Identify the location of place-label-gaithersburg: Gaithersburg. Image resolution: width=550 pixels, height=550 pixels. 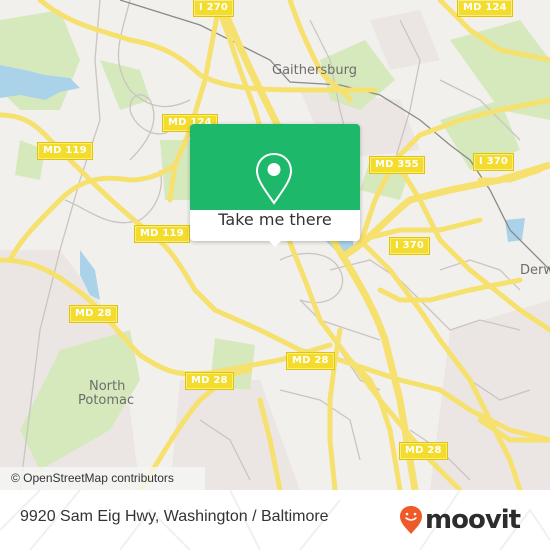
(314, 70).